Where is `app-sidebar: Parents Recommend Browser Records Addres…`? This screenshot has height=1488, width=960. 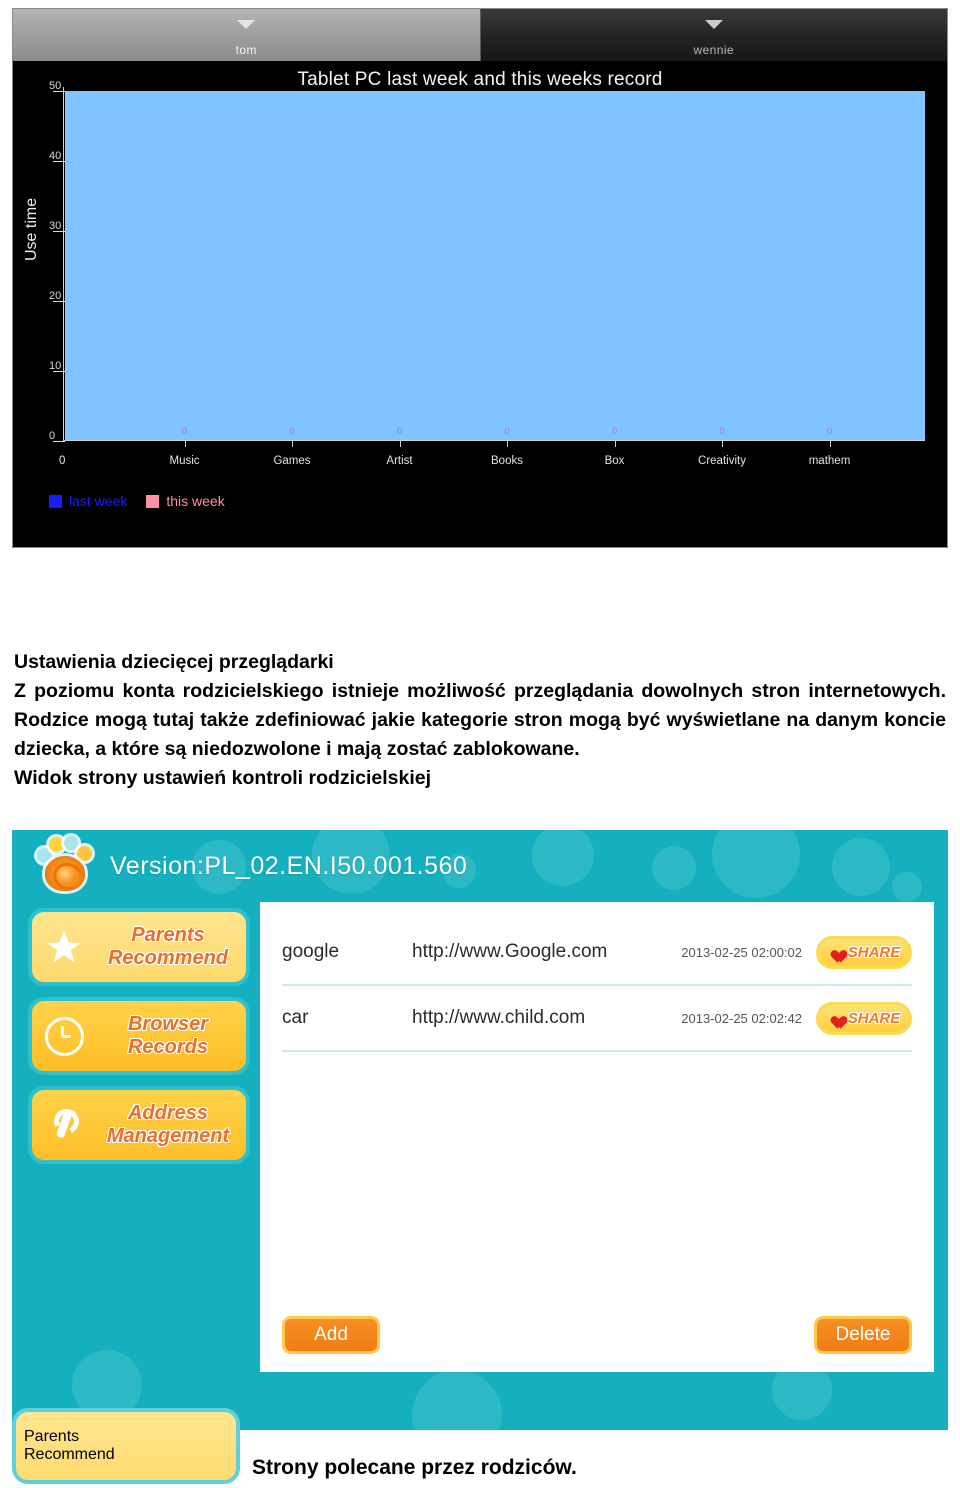
app-sidebar: Parents Recommend Browser Records Addres… is located at coordinates (139, 1137).